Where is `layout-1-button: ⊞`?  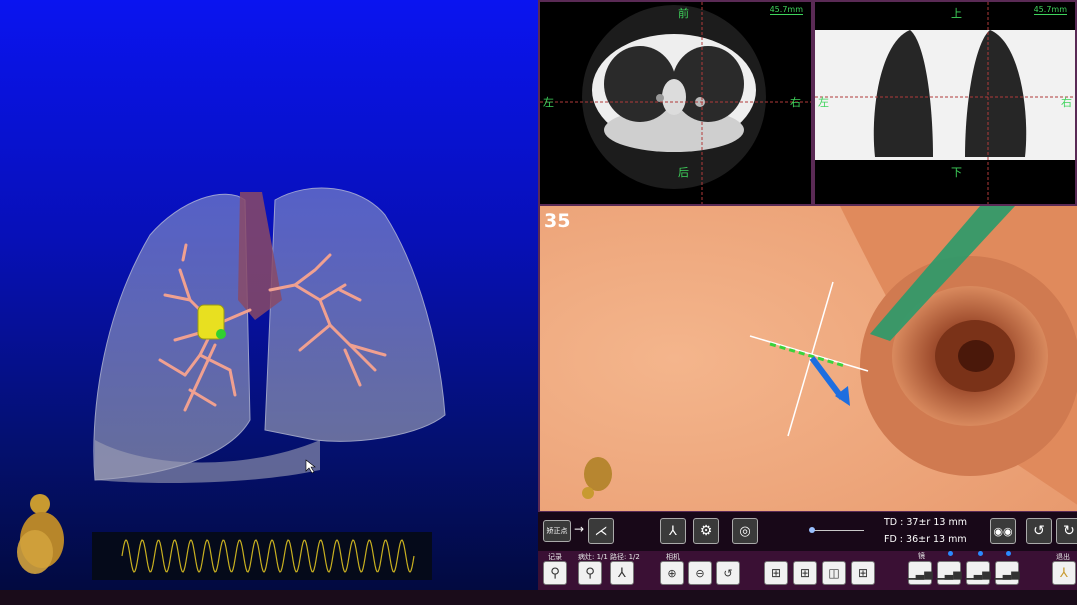
layout-1-button: ⊞ is located at coordinates (776, 573).